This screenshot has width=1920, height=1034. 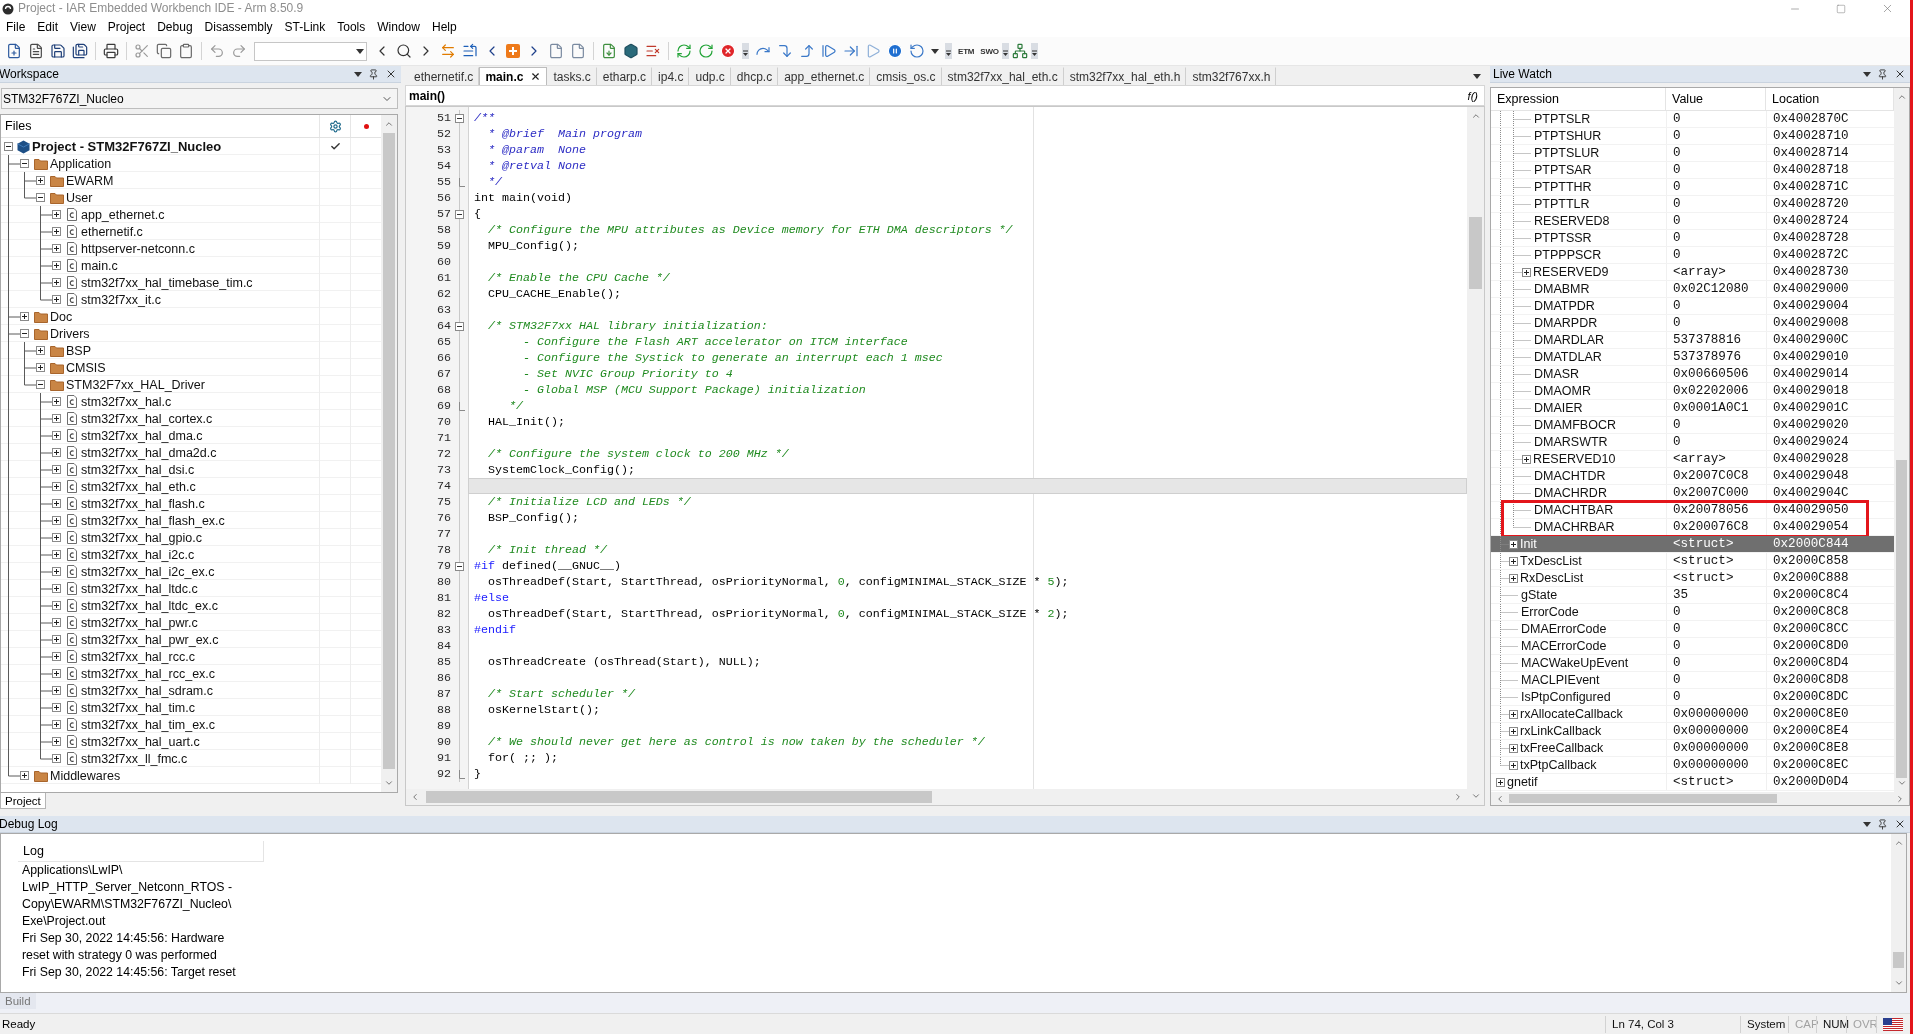 I want to click on tree-item: User, so click(x=79, y=197).